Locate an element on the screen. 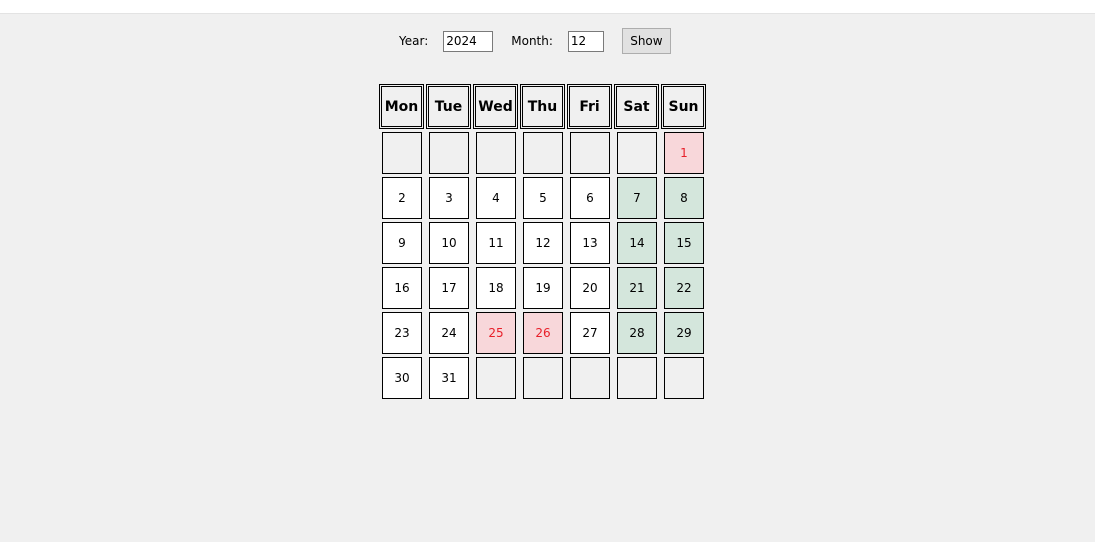 The height and width of the screenshot is (542, 1095). day-cell: 23 is located at coordinates (402, 333).